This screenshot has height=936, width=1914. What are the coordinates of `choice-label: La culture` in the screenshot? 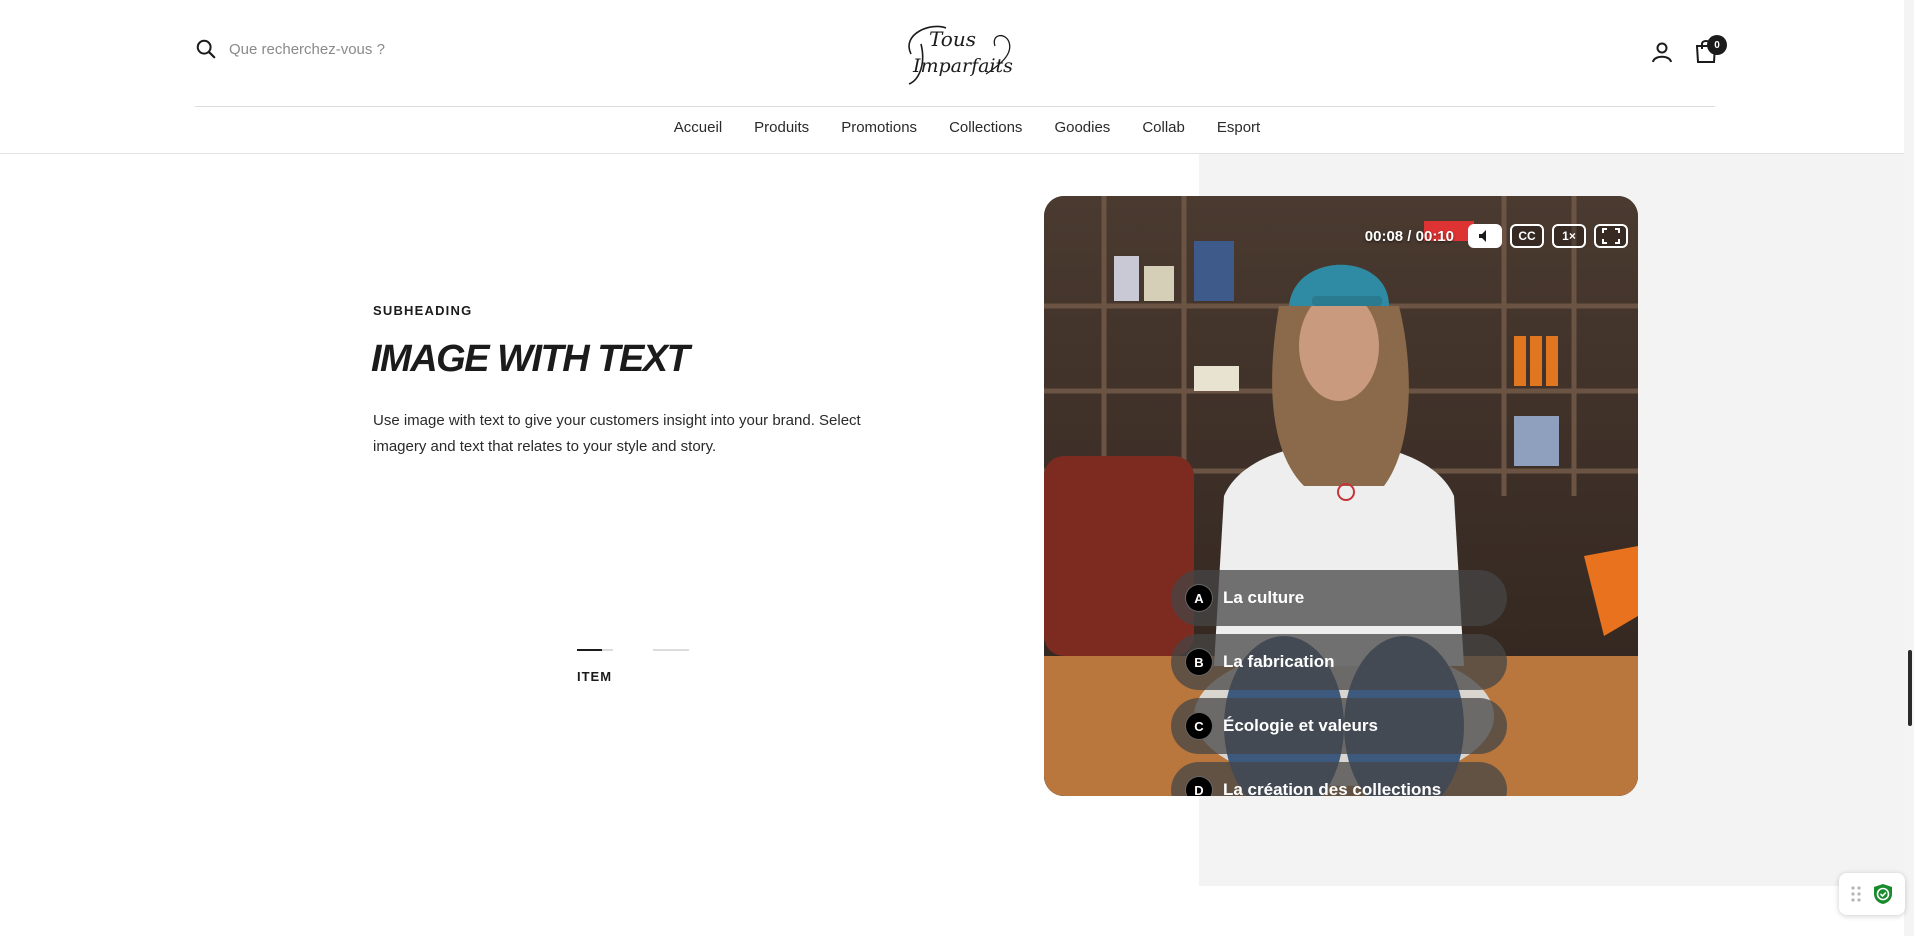 It's located at (1264, 597).